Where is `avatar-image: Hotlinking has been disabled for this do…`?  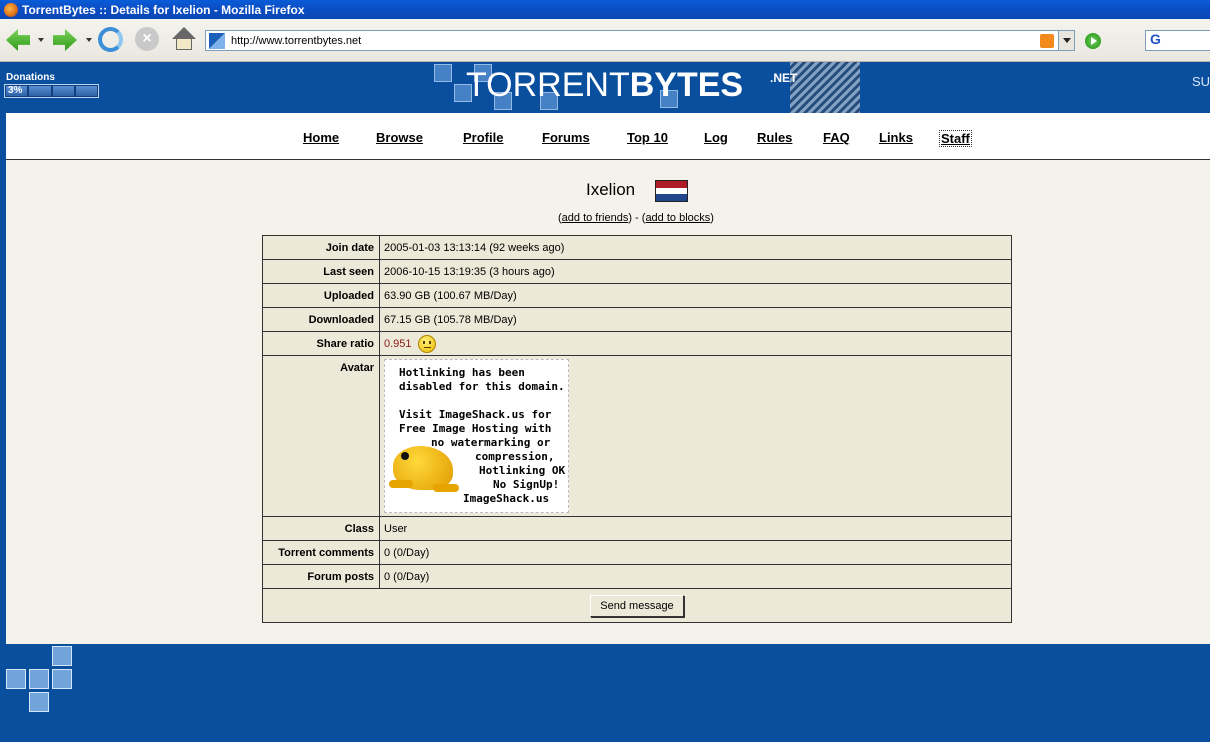 avatar-image: Hotlinking has been disabled for this do… is located at coordinates (476, 436).